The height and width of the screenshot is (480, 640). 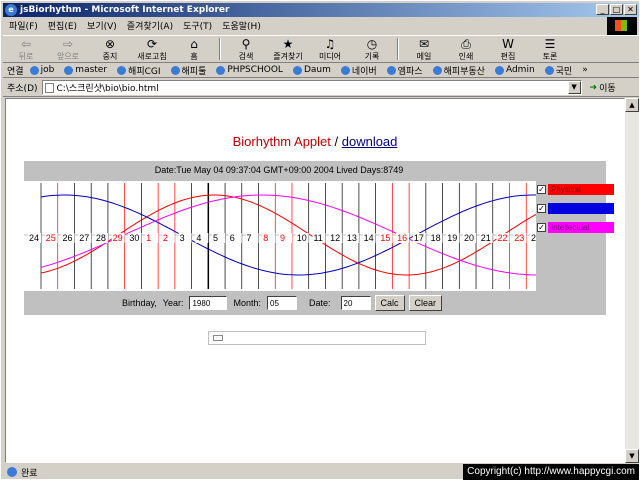 I want to click on legend-physical: ✓ Physical, so click(x=575, y=189).